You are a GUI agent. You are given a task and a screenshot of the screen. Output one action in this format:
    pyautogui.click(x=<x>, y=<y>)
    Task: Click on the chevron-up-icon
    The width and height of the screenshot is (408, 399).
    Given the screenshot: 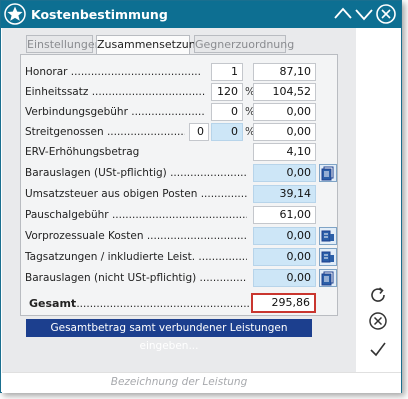 What is the action you would take?
    pyautogui.click(x=343, y=14)
    